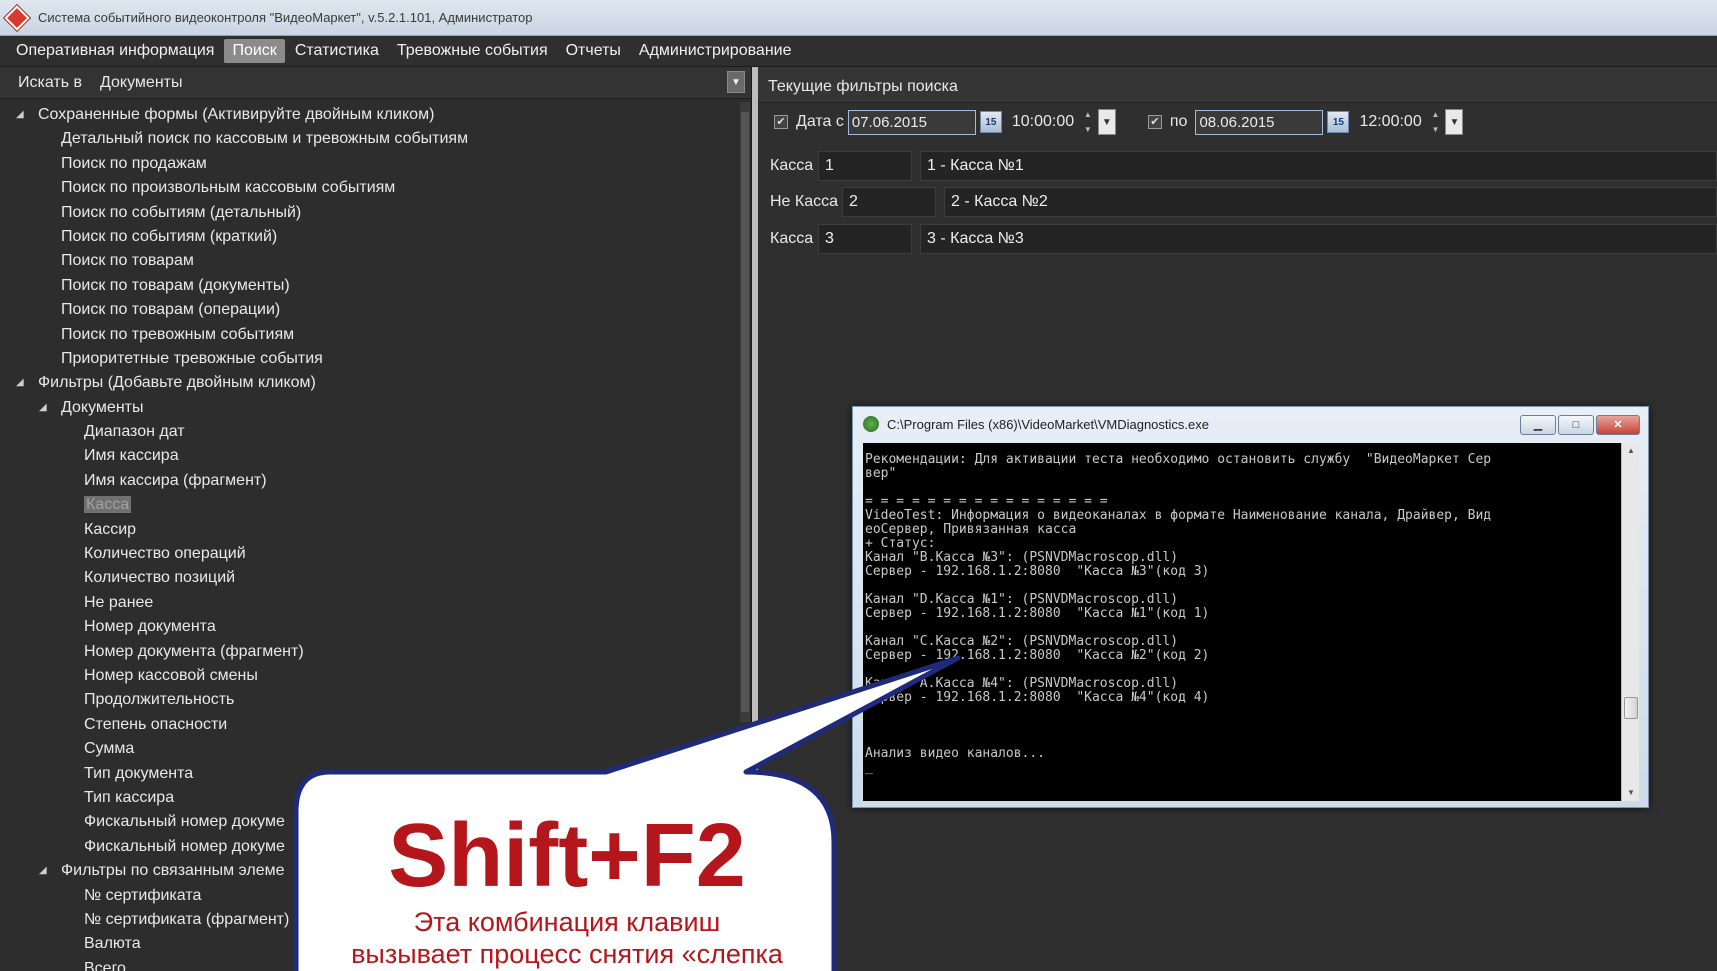 The image size is (1717, 971). Describe the element at coordinates (369, 603) in the screenshot. I see `tree-item: Не ранее` at that location.